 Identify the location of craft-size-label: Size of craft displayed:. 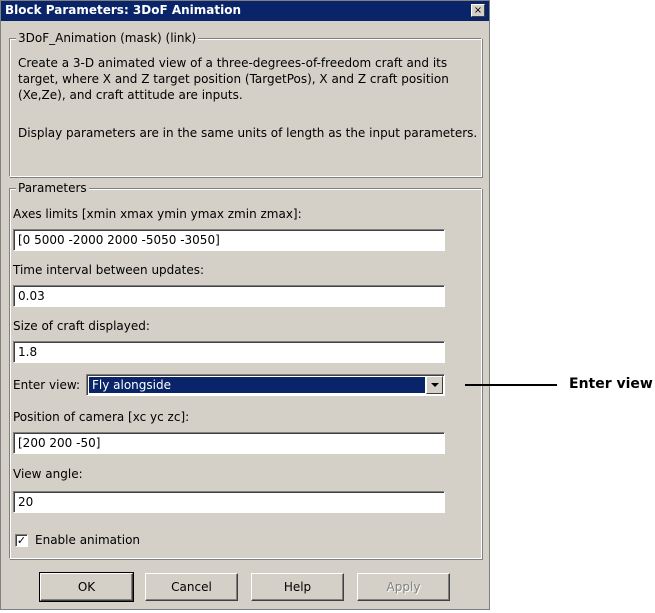
(81, 326).